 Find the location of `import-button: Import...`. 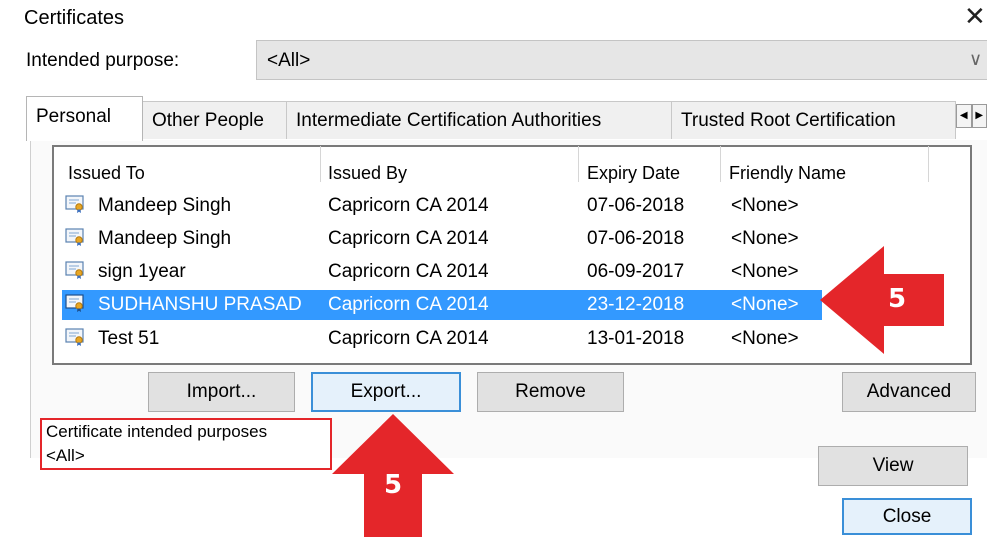

import-button: Import... is located at coordinates (221, 392).